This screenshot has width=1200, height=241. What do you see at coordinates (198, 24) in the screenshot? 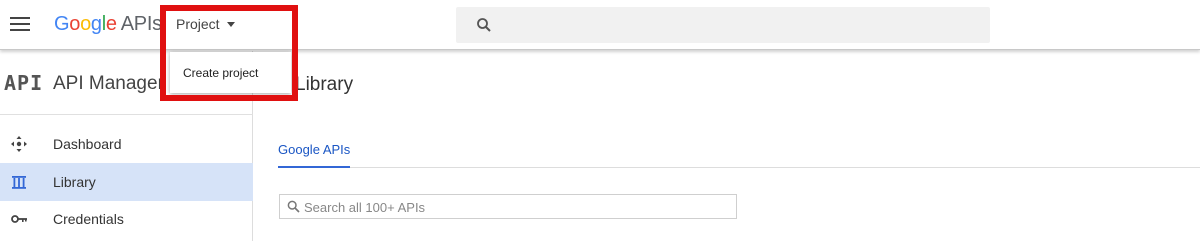
I see `project-selector-label: Project` at bounding box center [198, 24].